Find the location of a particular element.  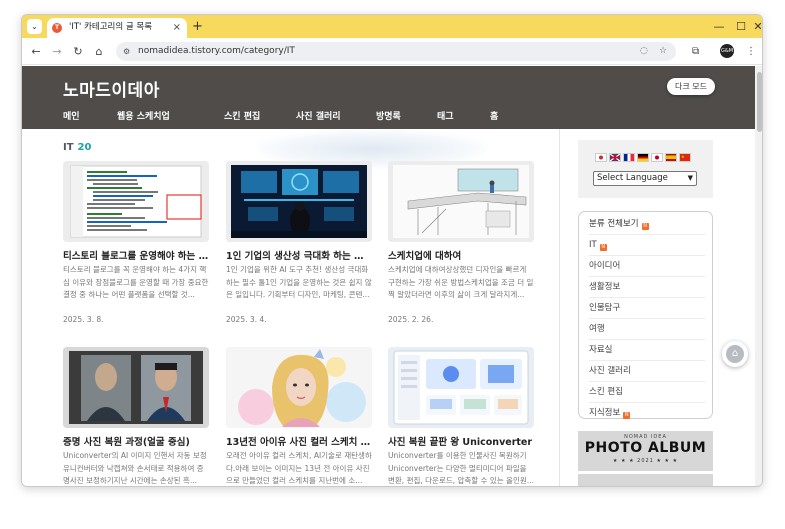

language-select: Select Language ▼ is located at coordinates (645, 178).